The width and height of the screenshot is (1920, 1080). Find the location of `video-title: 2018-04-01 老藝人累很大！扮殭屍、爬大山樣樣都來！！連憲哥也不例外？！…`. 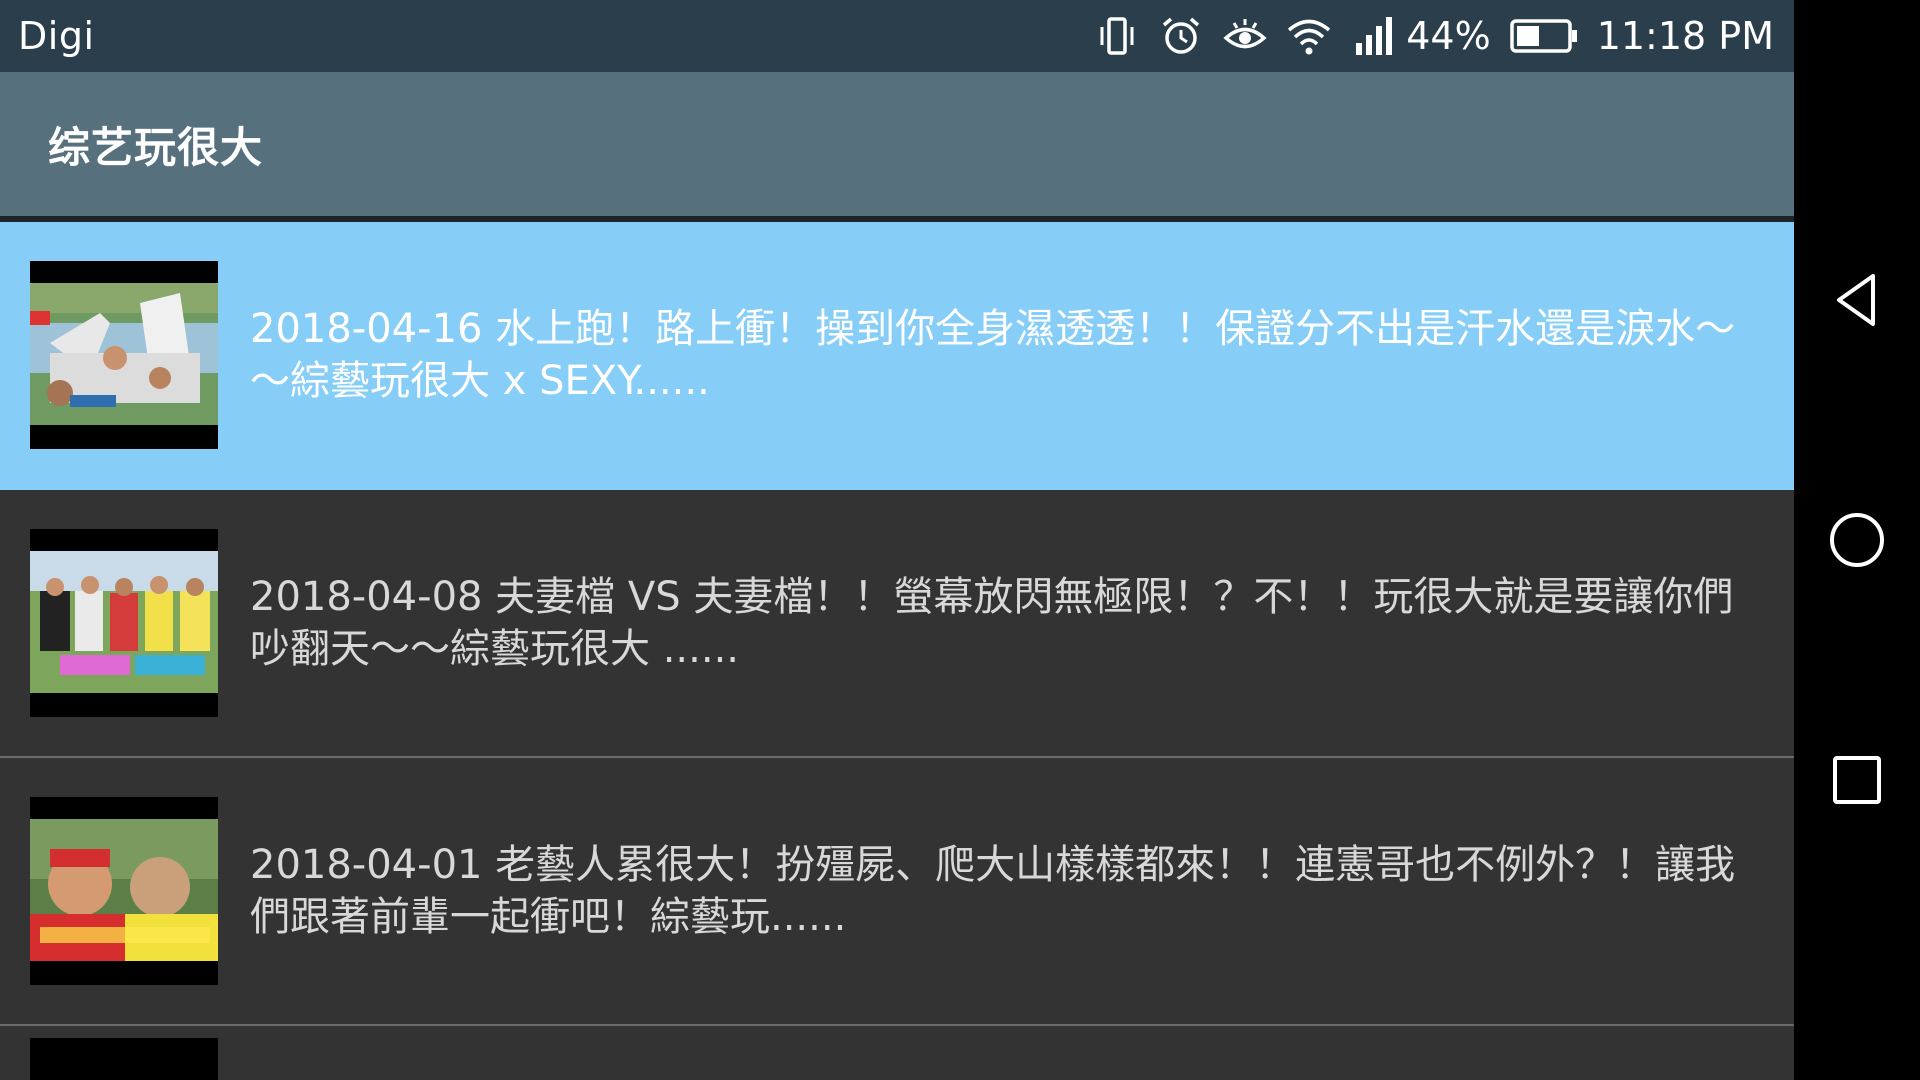

video-title: 2018-04-01 老藝人累很大！扮殭屍、爬大山樣樣都來！！連憲哥也不例外？！… is located at coordinates (993, 891).